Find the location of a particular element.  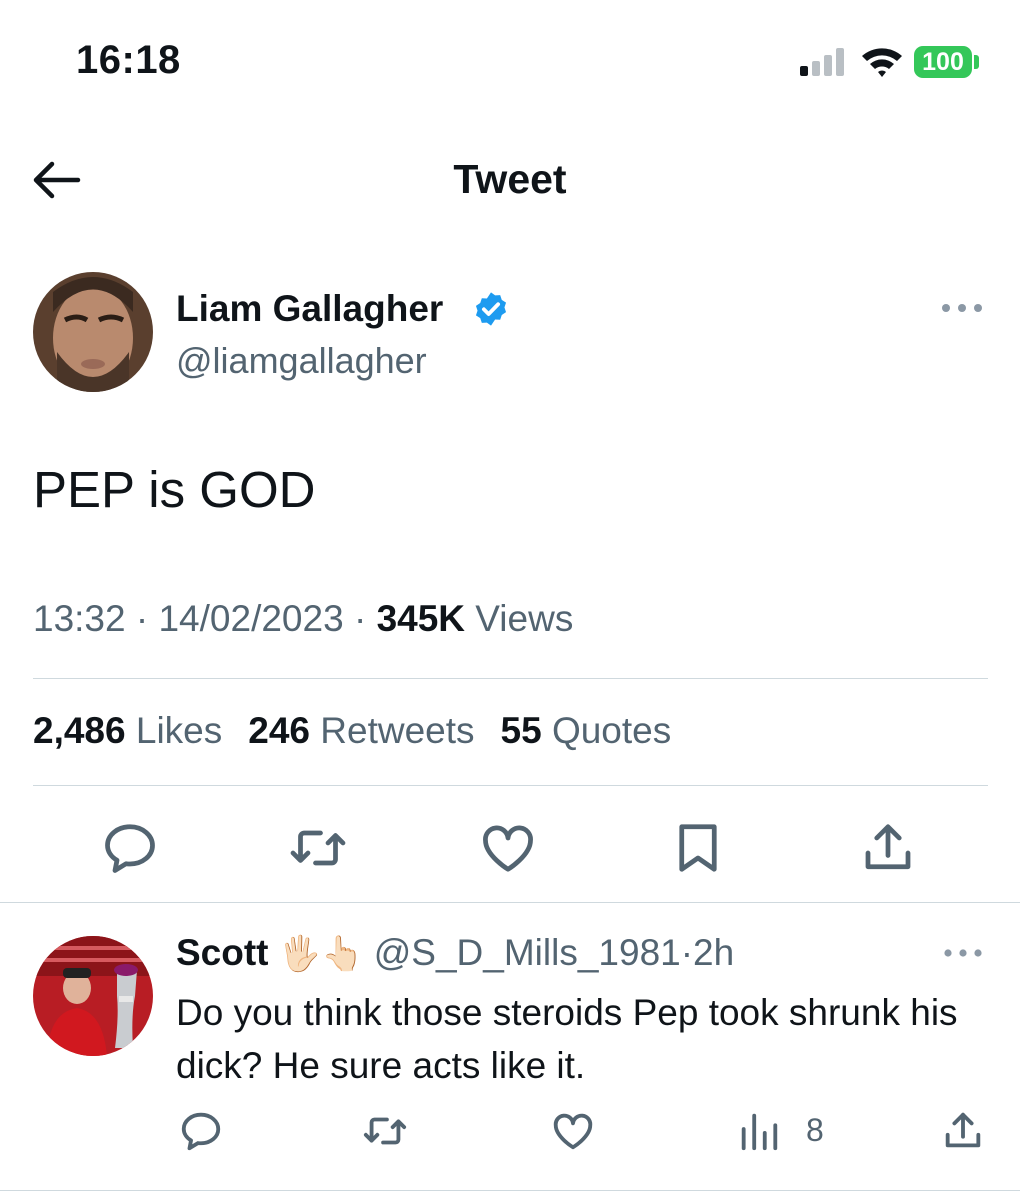

reply-author-emojis: 🖐🏻👆🏻 is located at coordinates (321, 954).